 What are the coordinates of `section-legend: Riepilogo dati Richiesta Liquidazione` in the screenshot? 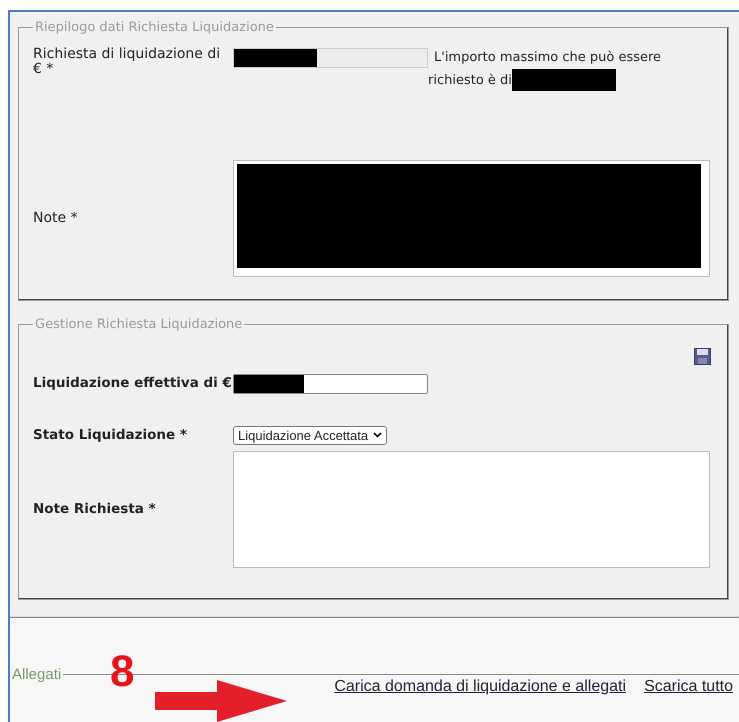 It's located at (154, 27).